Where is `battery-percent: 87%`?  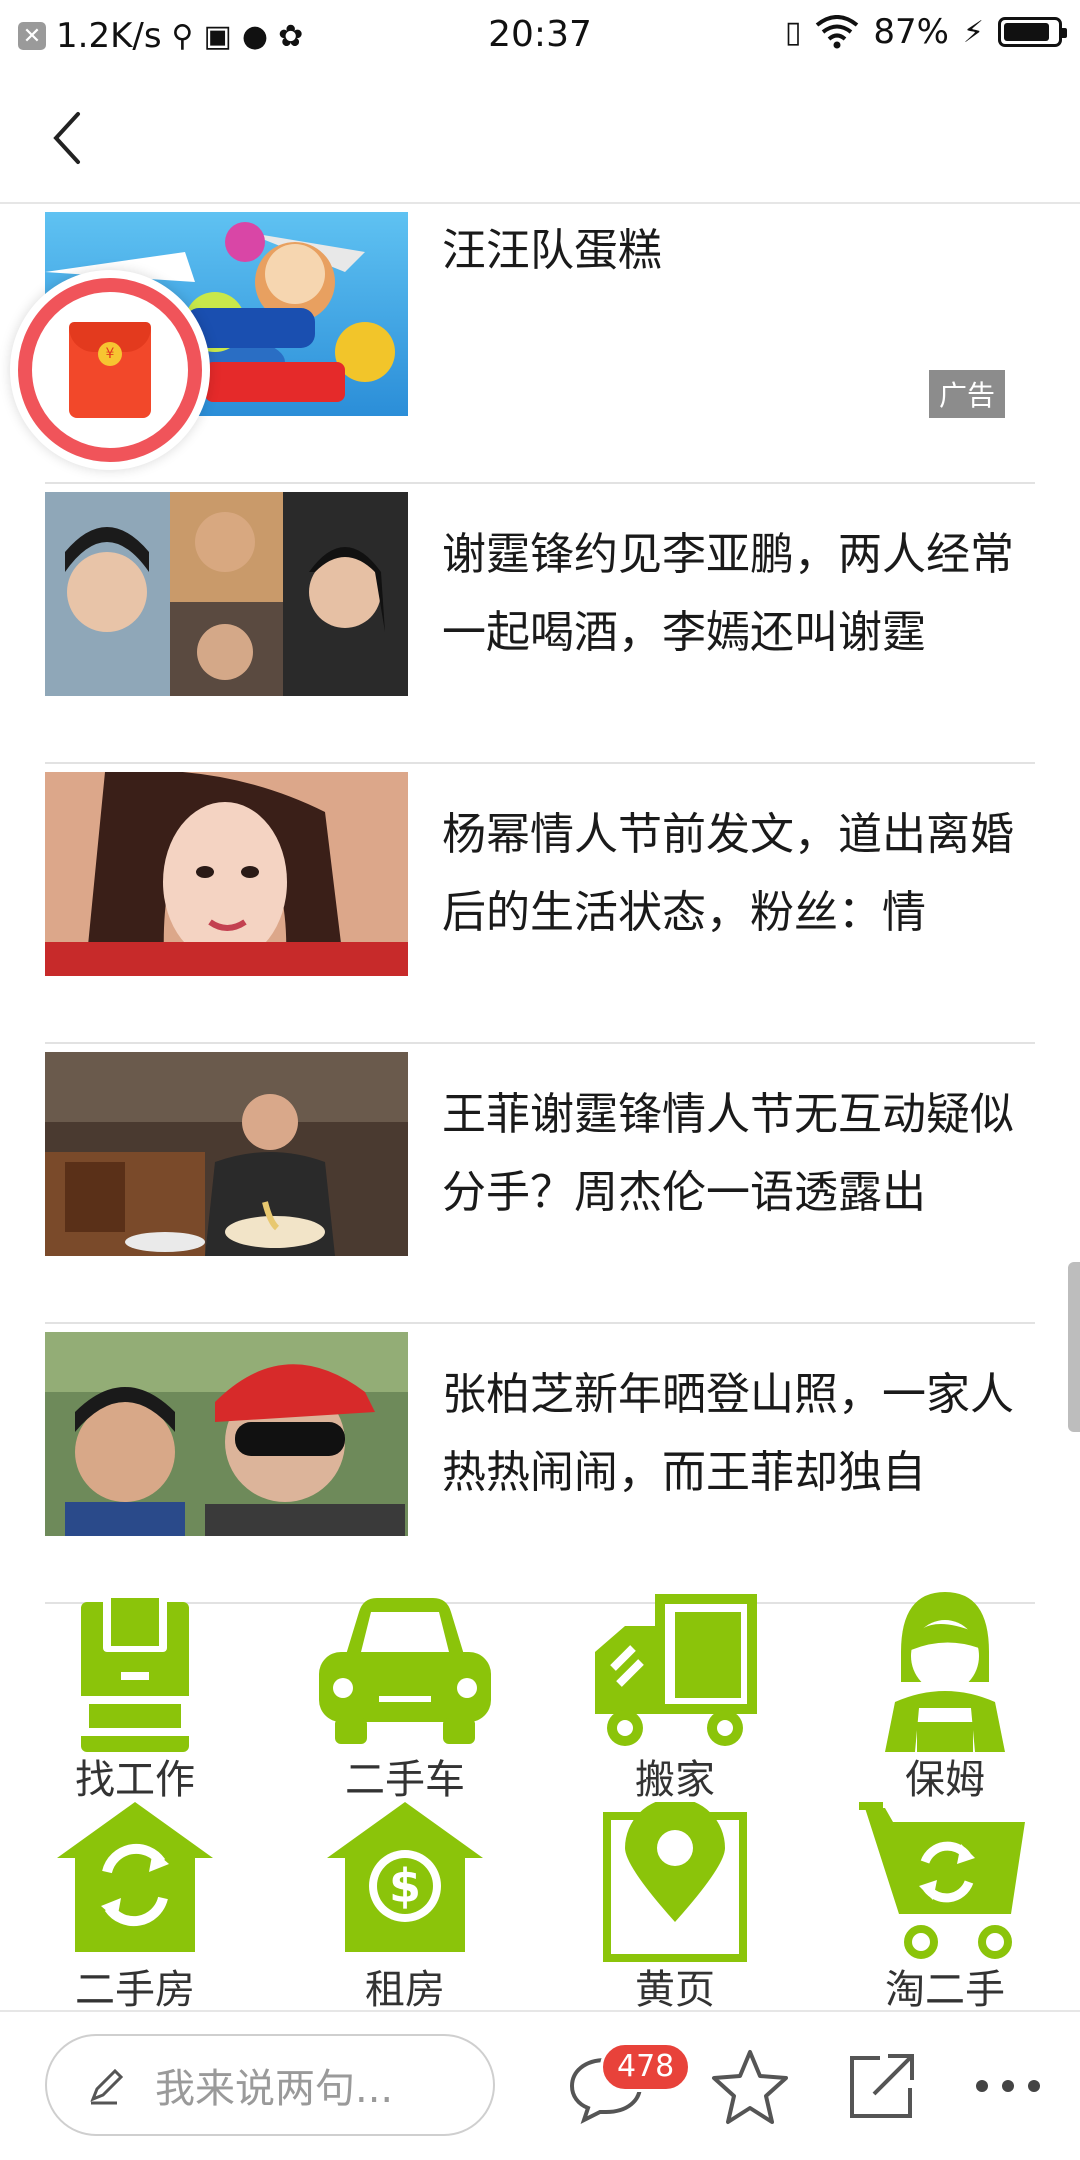 battery-percent: 87% is located at coordinates (911, 32).